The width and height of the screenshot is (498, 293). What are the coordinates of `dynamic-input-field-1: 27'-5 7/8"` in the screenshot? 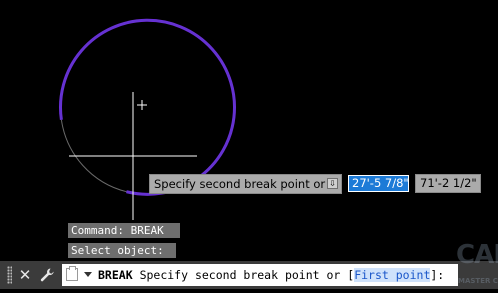 It's located at (378, 183).